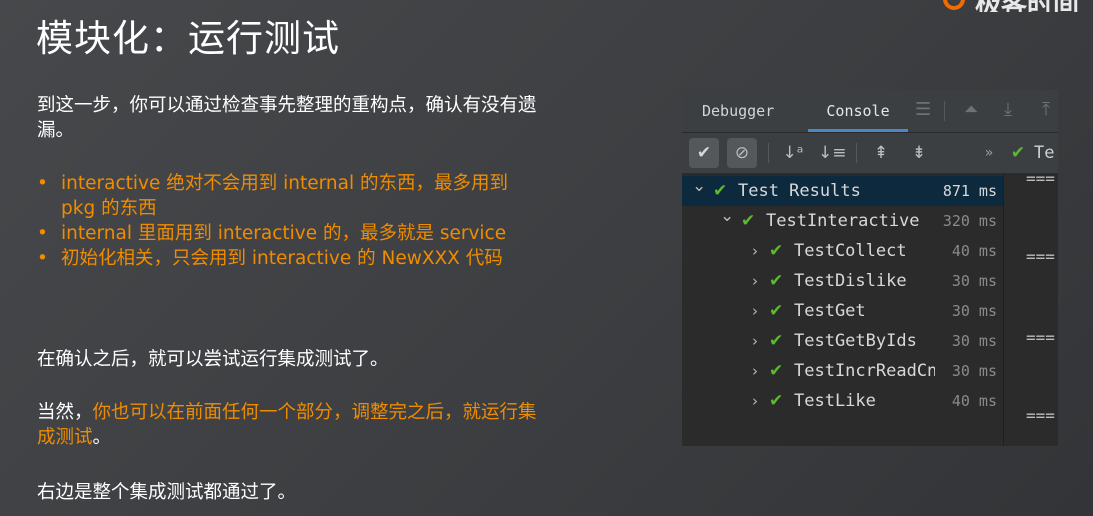 This screenshot has width=1093, height=516. Describe the element at coordinates (830, 311) in the screenshot. I see `test-name: TestGet` at that location.